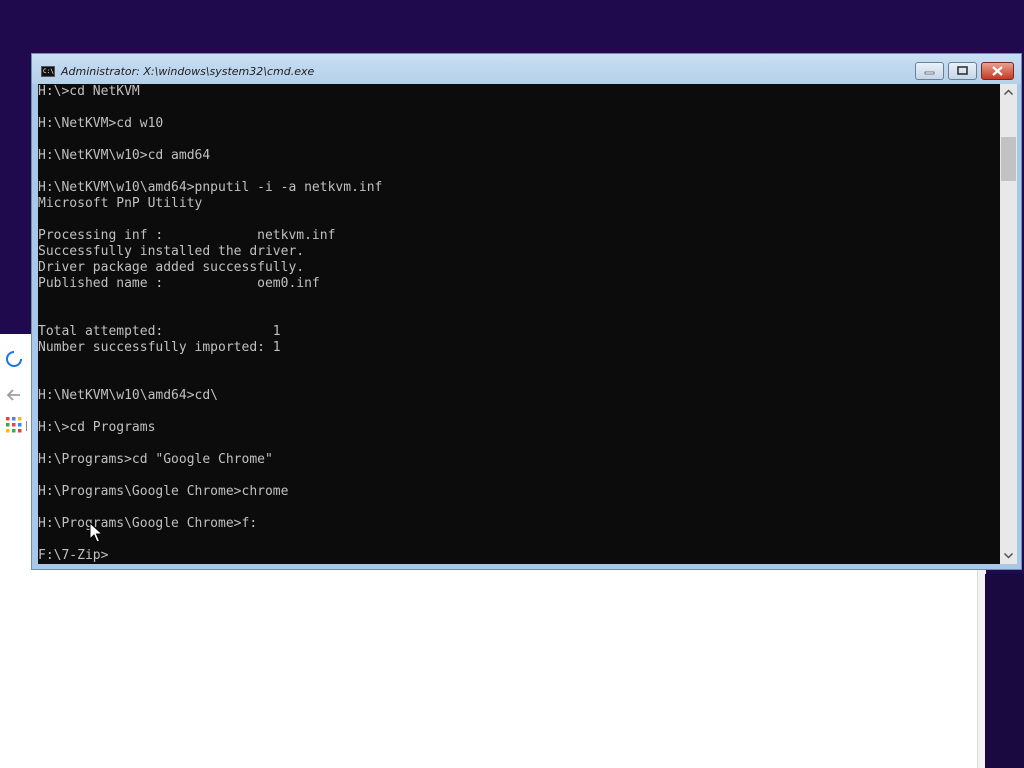 The image size is (1024, 768). What do you see at coordinates (163, 491) in the screenshot?
I see `console-line: H:\Programs\Google Chrome>chrome` at bounding box center [163, 491].